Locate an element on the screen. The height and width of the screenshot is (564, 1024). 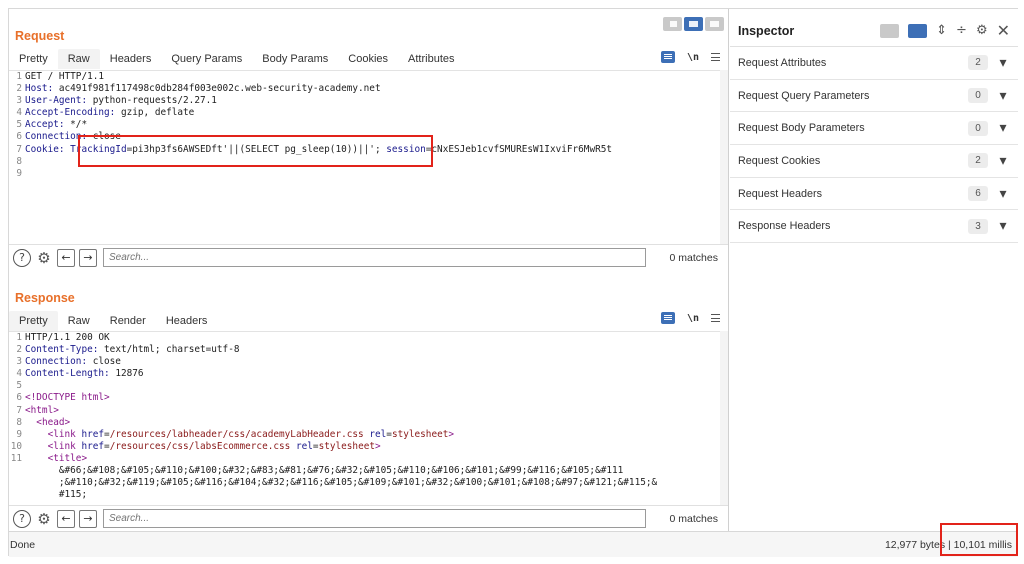
response-search-input is located at coordinates (374, 518).